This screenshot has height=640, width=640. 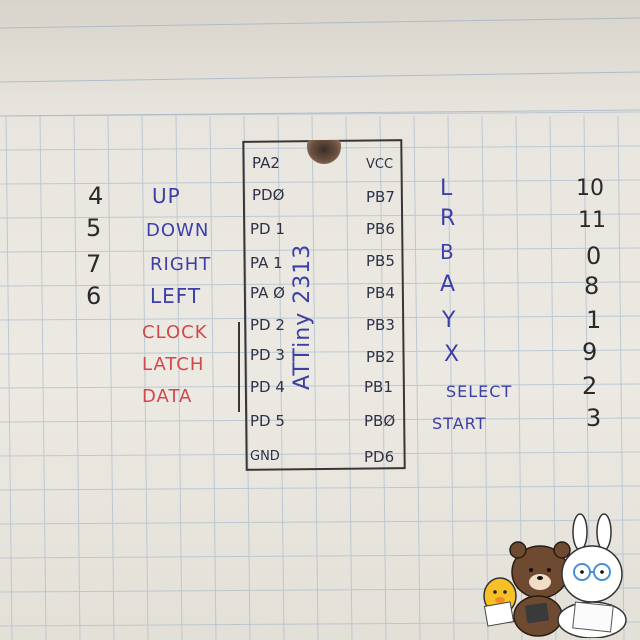 What do you see at coordinates (175, 332) in the screenshot?
I see `label-clock: CLOCK` at bounding box center [175, 332].